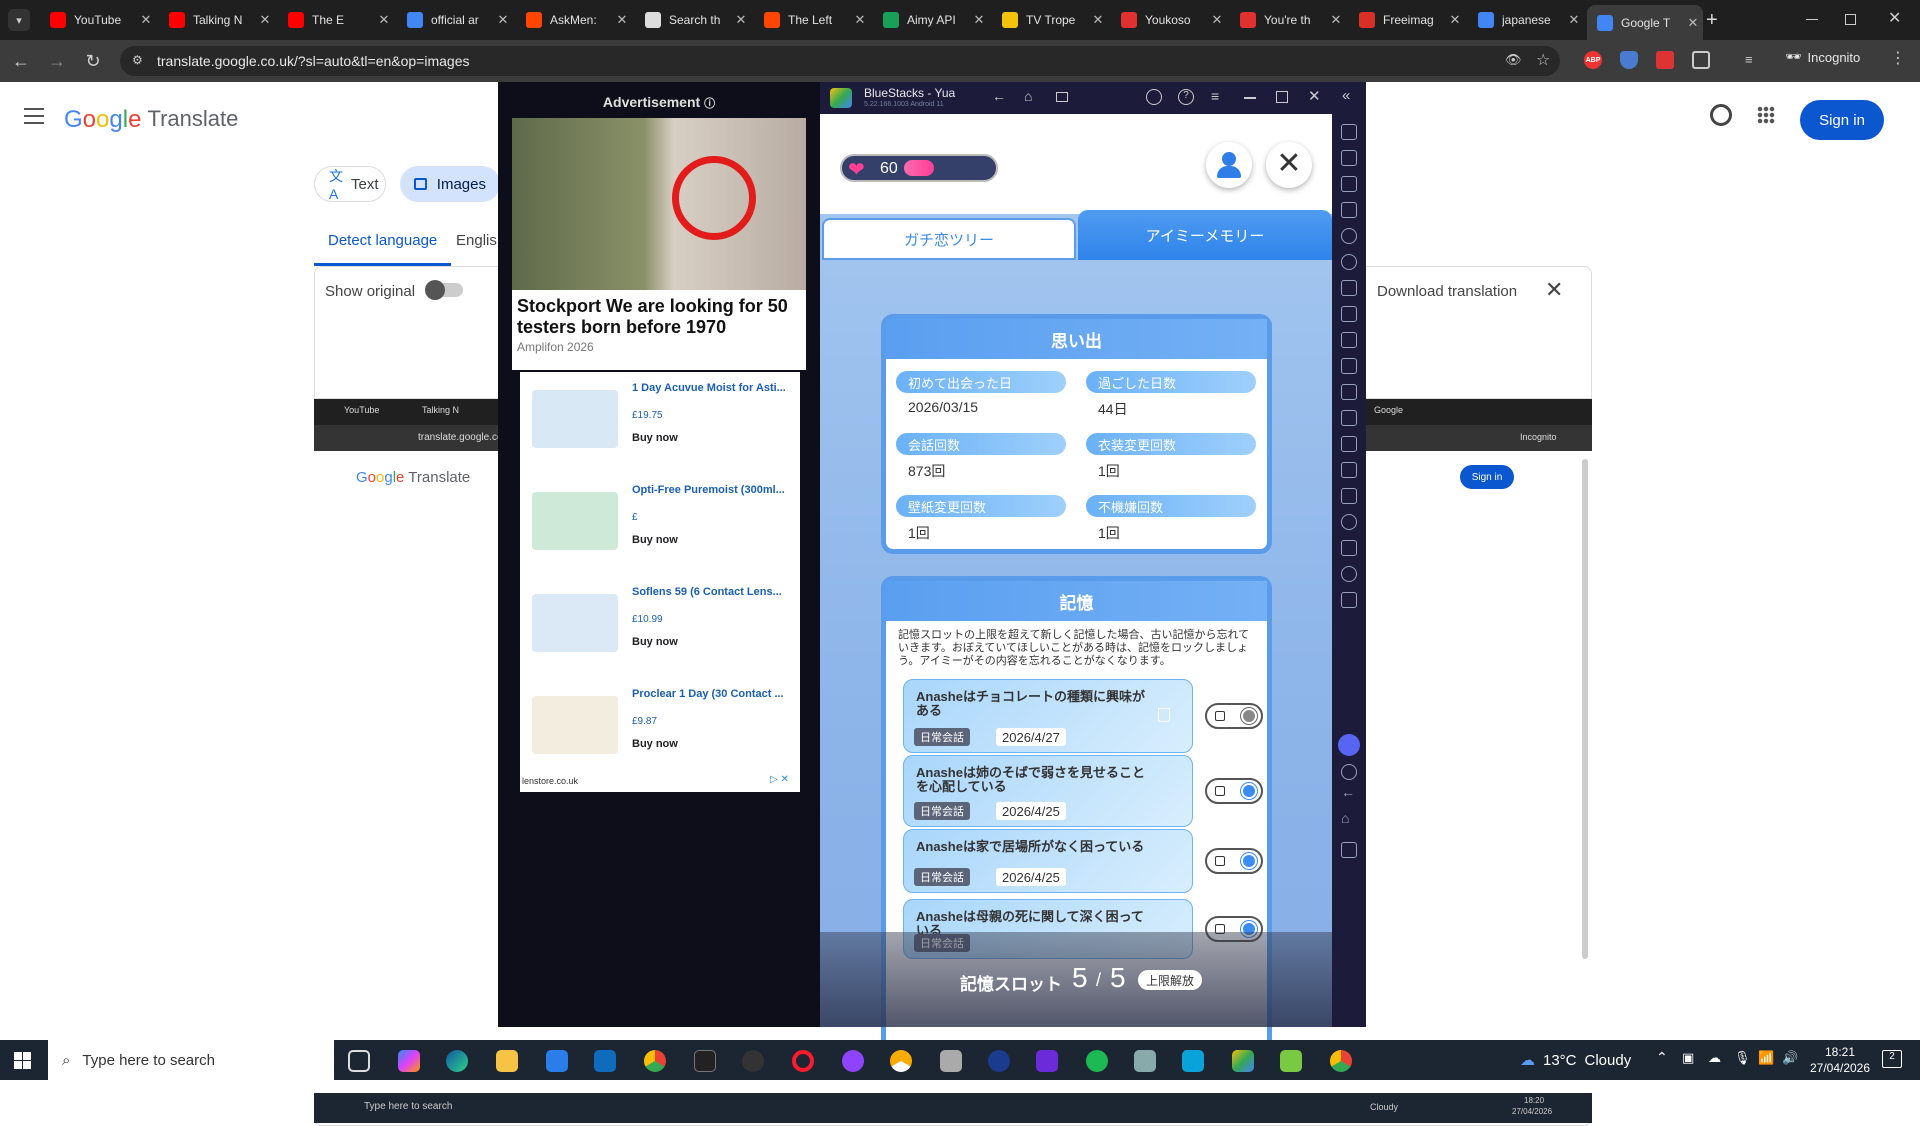  Describe the element at coordinates (951, 1061) in the screenshot. I see `feather-app-icon` at that location.